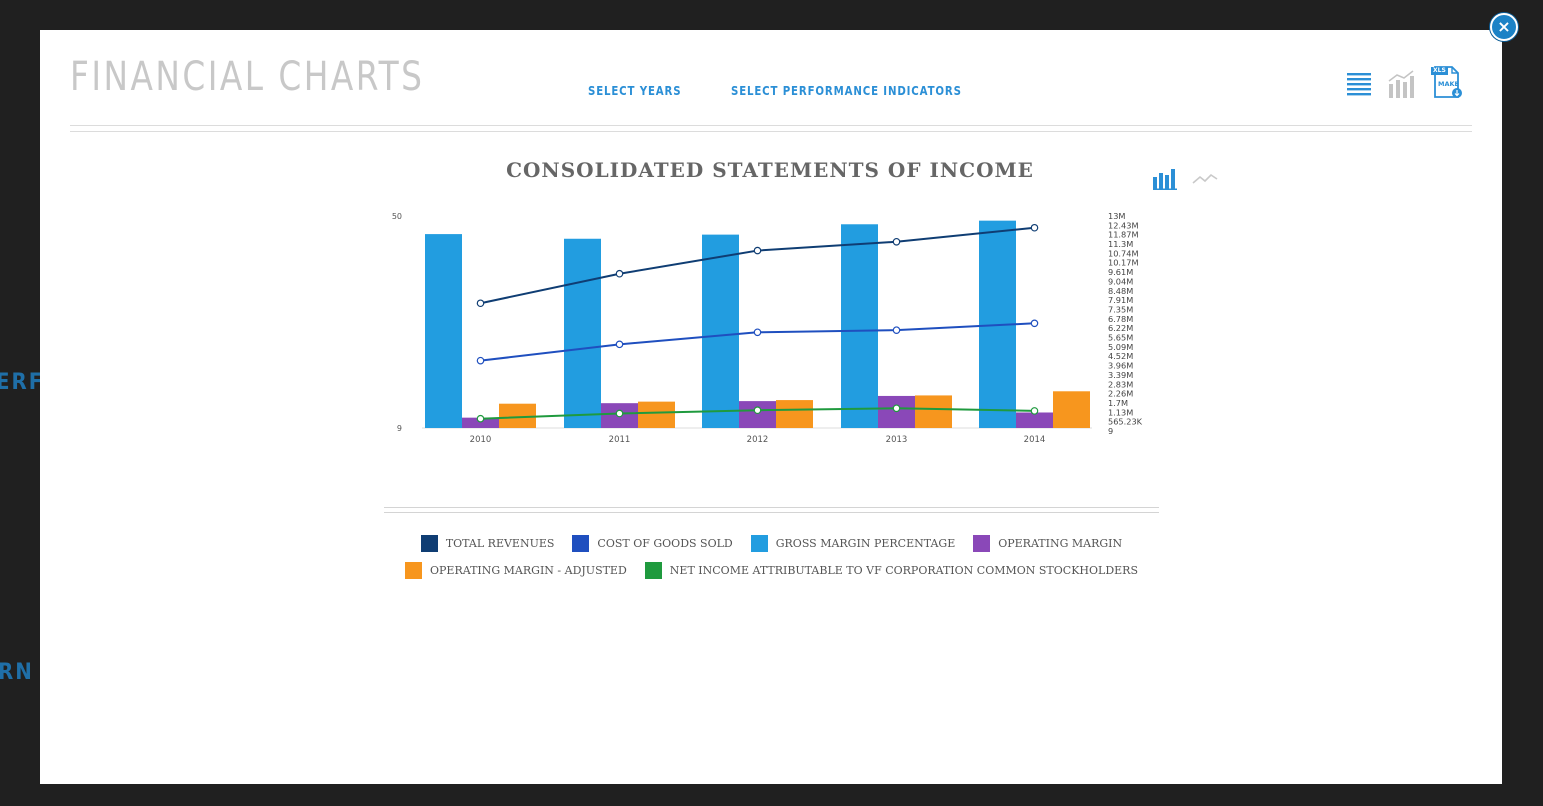 This screenshot has width=1543, height=806. I want to click on point-total-revenues-2010, so click(480, 303).